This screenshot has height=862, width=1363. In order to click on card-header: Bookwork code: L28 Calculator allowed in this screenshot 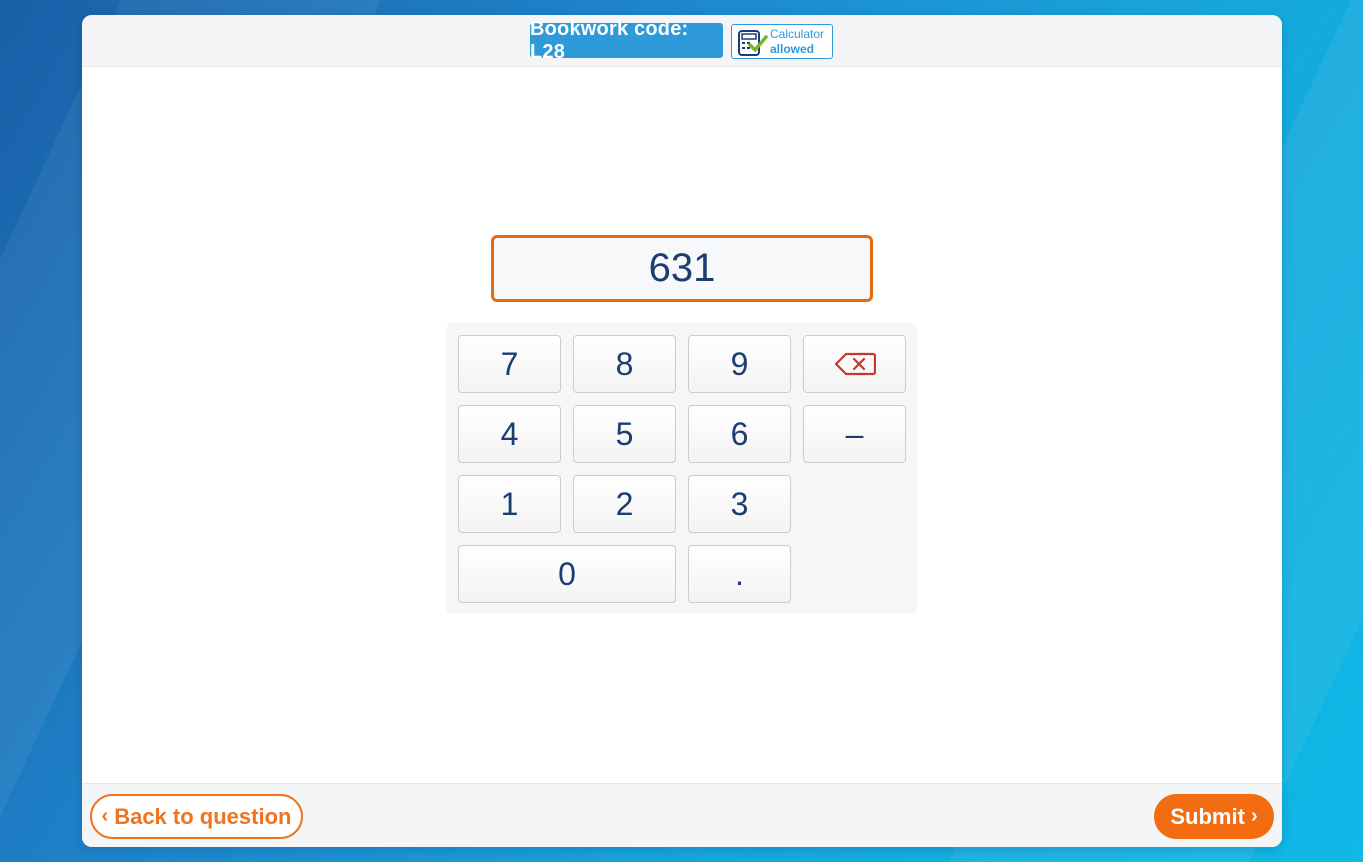, I will do `click(682, 41)`.